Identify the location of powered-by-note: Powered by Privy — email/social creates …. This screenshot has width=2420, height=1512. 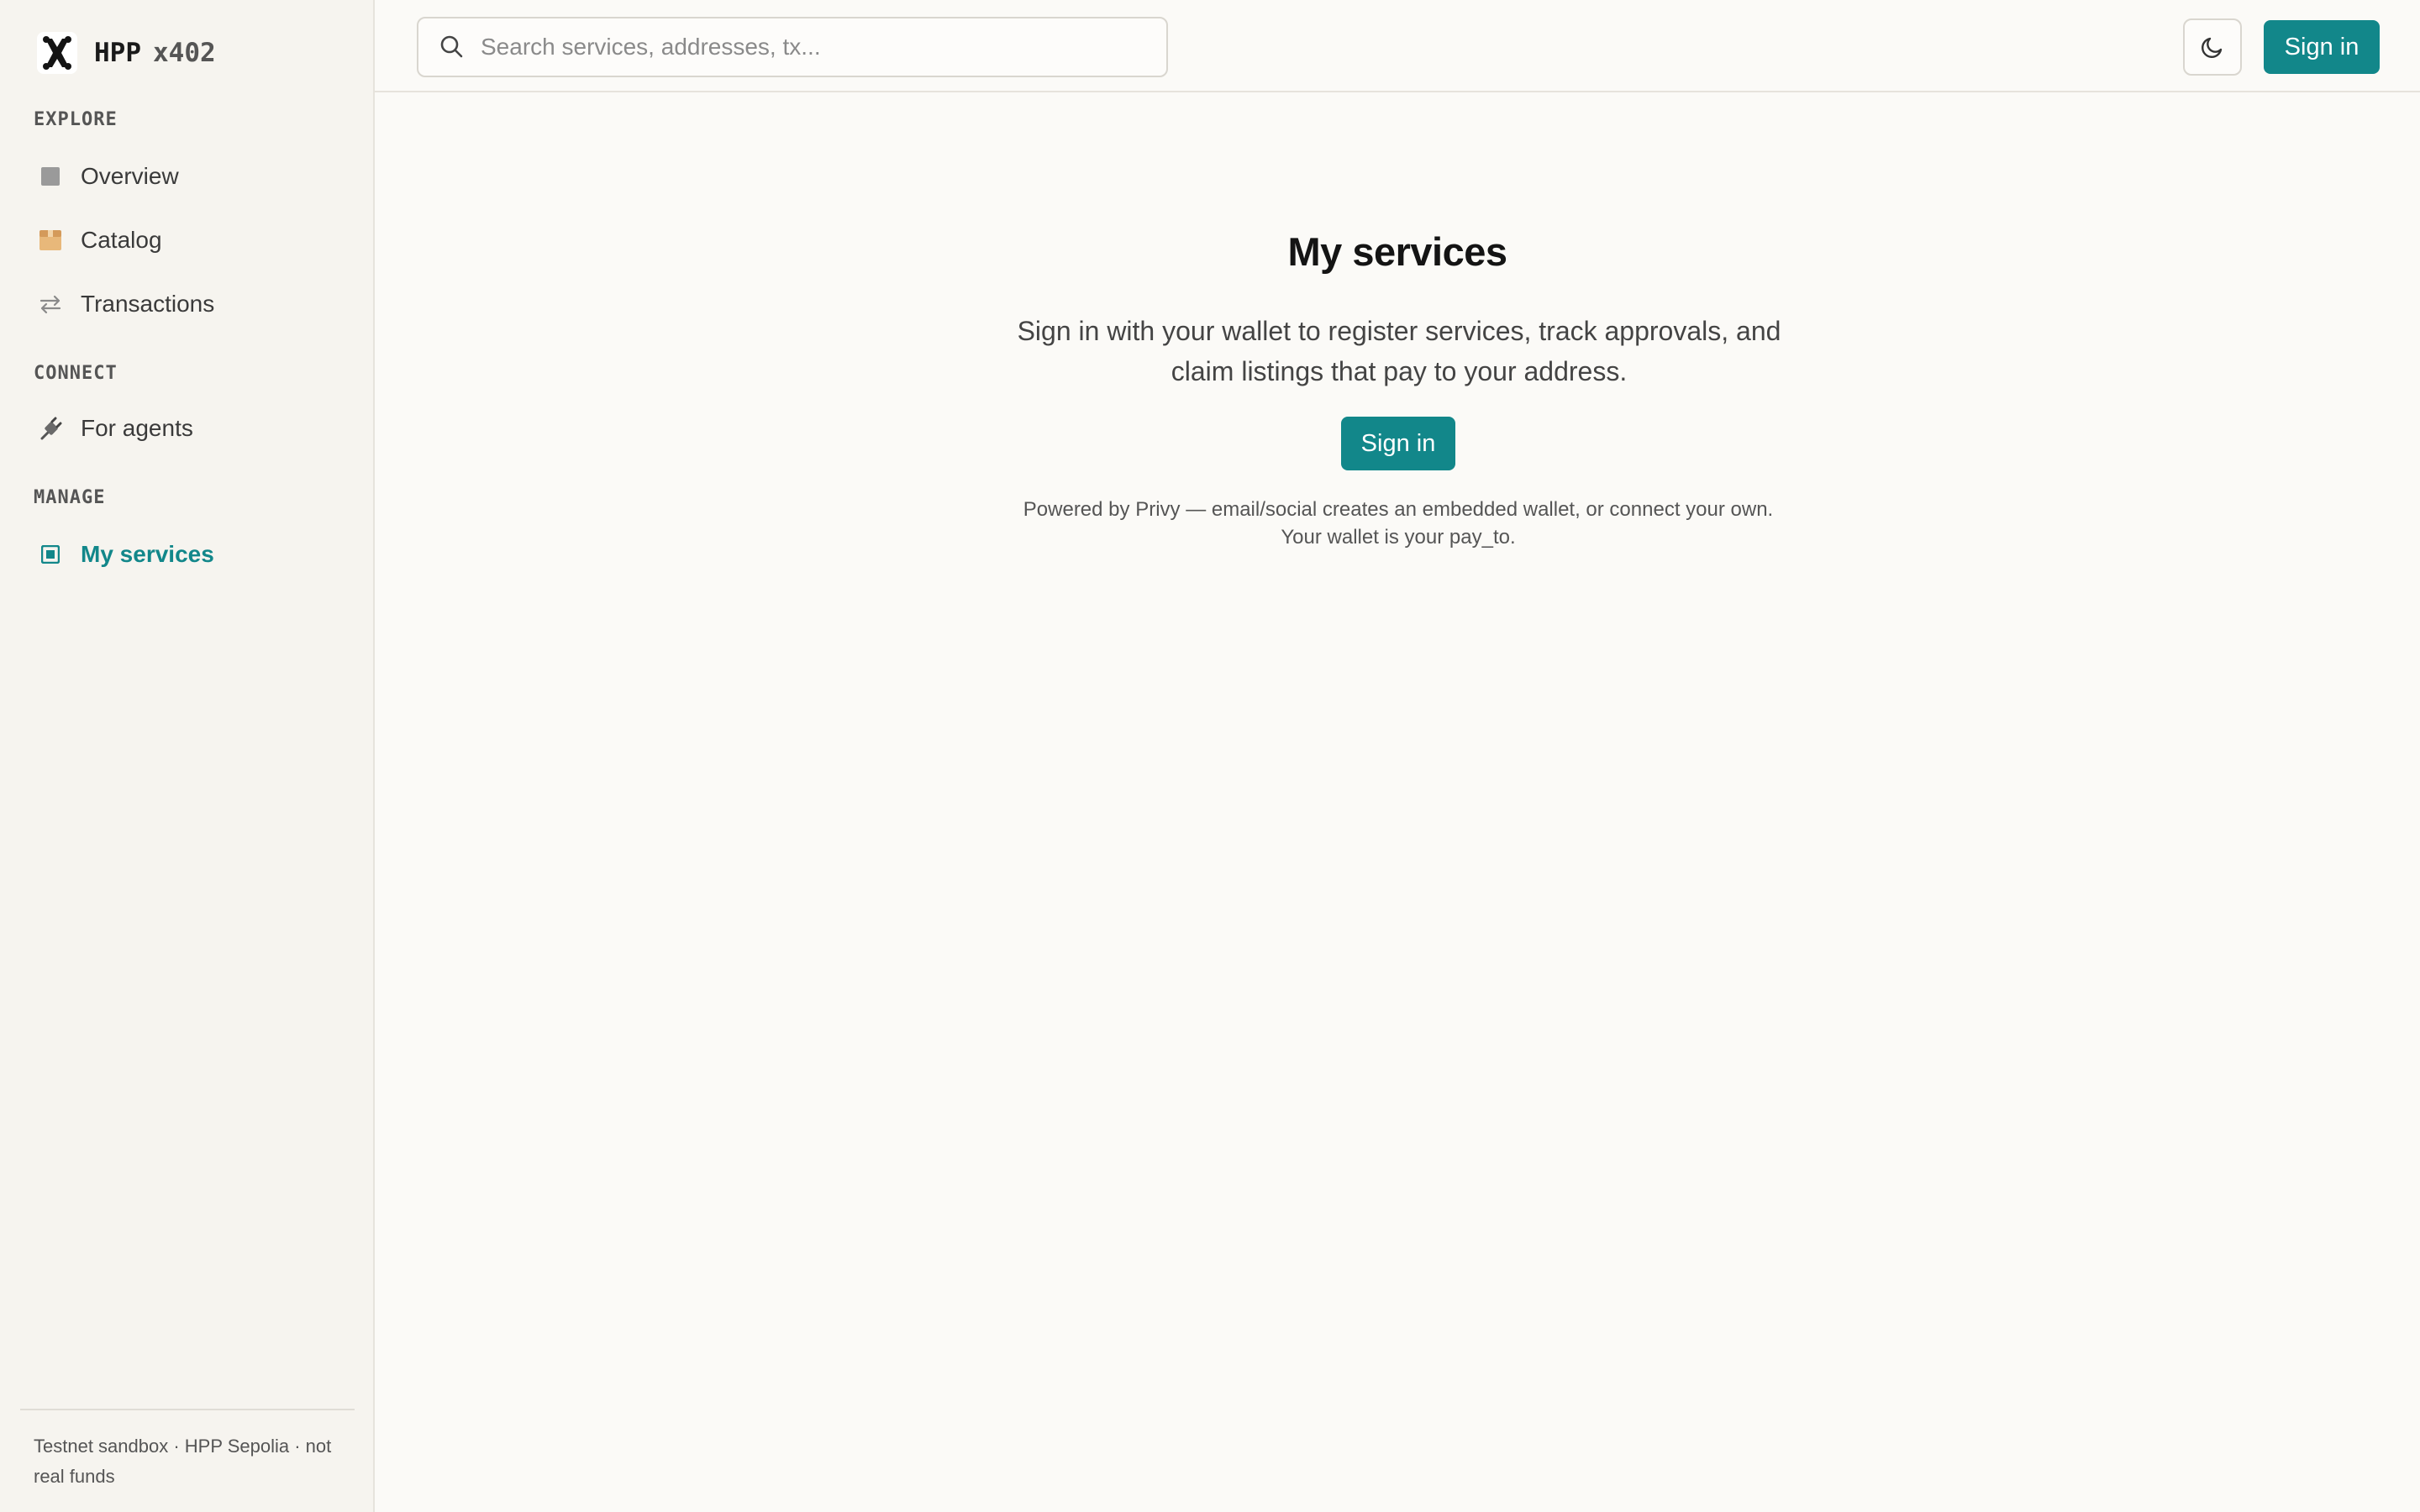
(1398, 523).